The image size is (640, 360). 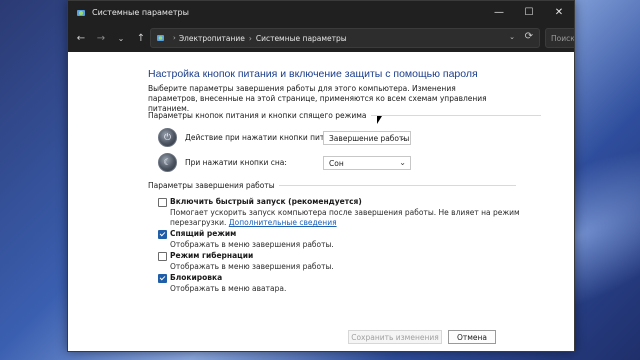 I want to click on back-arrow-icon: ←, so click(x=81, y=38).